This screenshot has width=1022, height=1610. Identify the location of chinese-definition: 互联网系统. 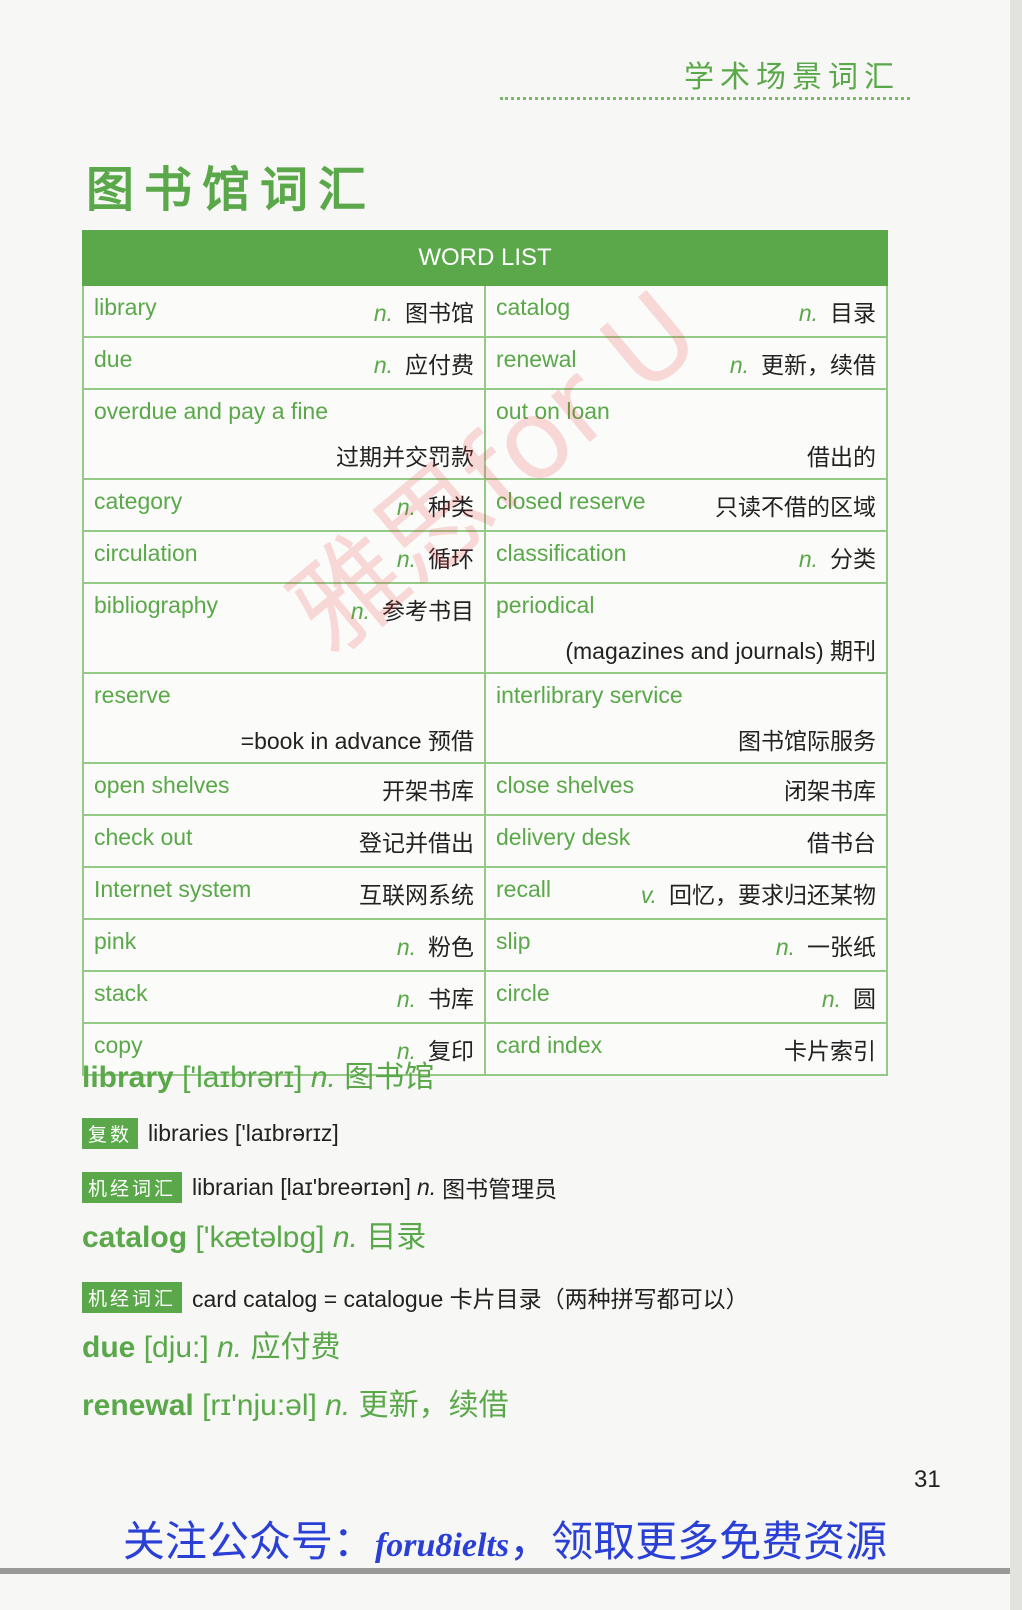
(410, 893).